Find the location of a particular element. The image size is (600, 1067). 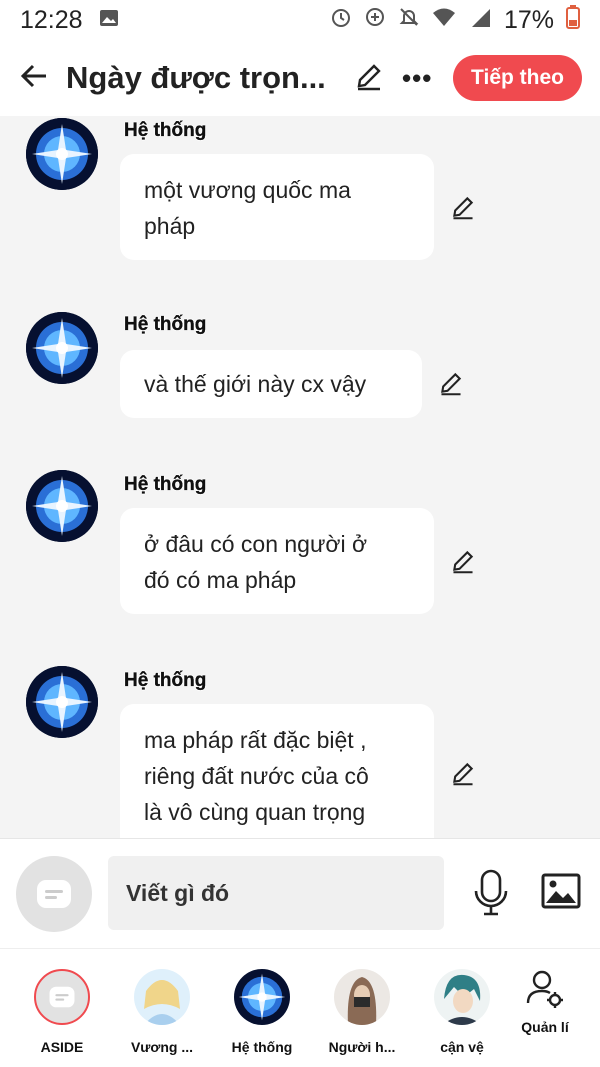

message-line: pháp is located at coordinates (170, 226).